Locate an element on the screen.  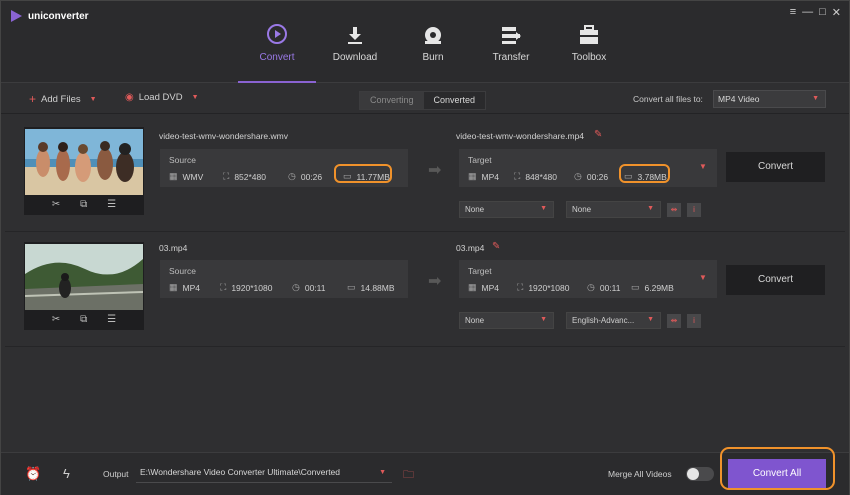
target-file-name: video-test-wmv-wondershare.mp4 is located at coordinates (520, 136).